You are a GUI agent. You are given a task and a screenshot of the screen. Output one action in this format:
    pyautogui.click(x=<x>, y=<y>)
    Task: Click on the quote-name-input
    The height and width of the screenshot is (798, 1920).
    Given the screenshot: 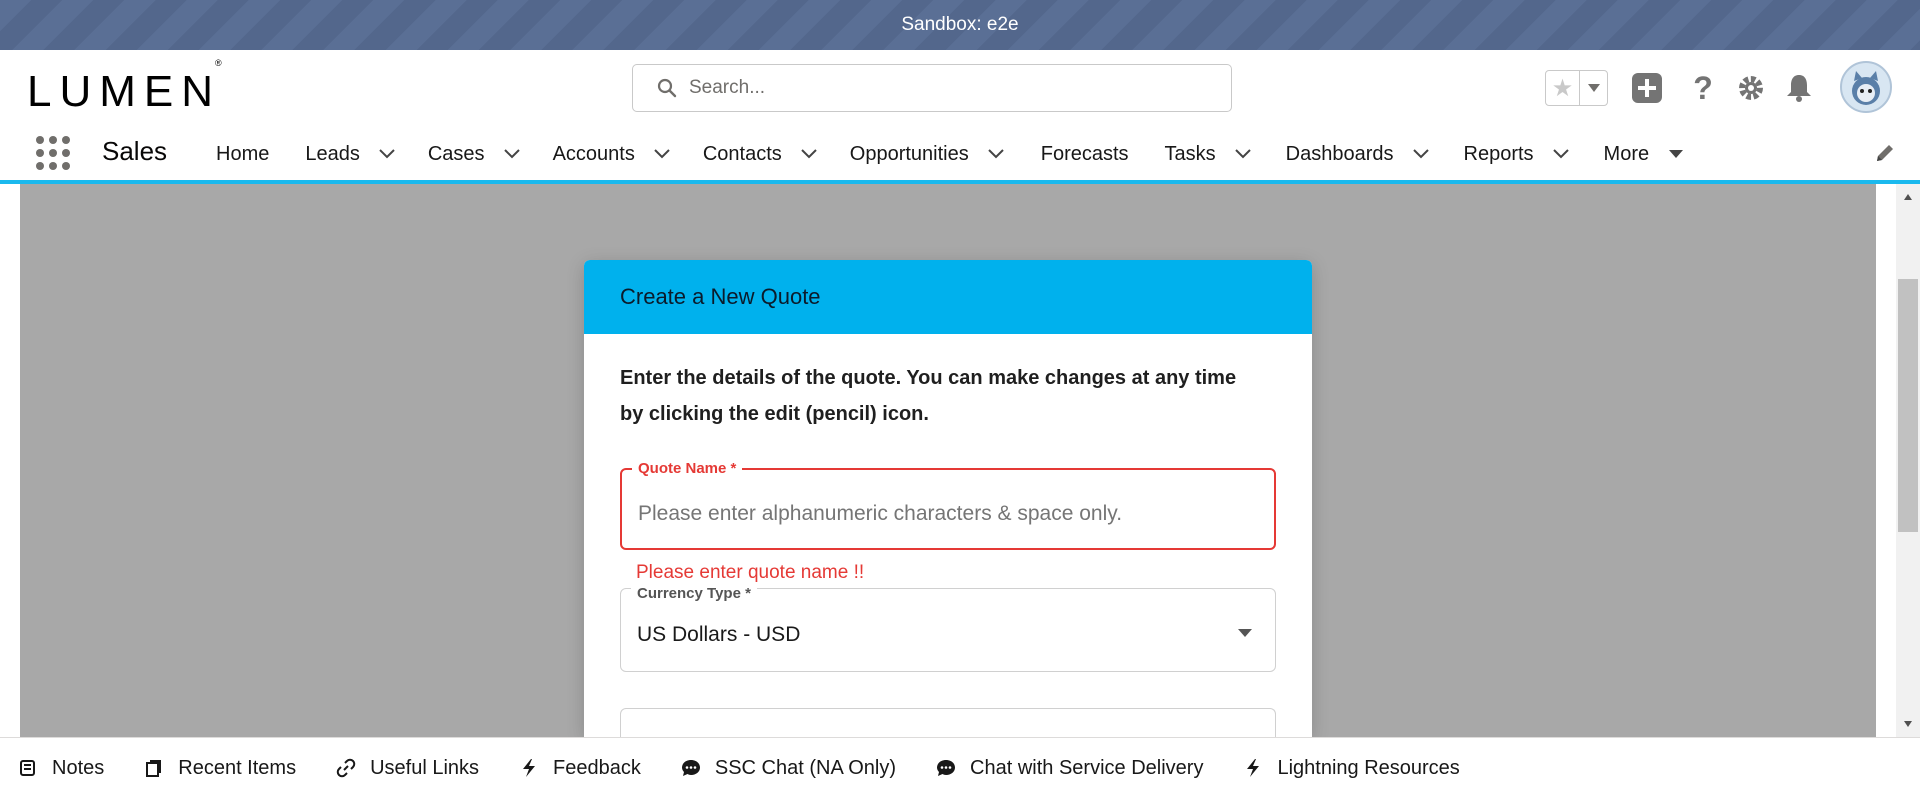 What is the action you would take?
    pyautogui.click(x=948, y=514)
    